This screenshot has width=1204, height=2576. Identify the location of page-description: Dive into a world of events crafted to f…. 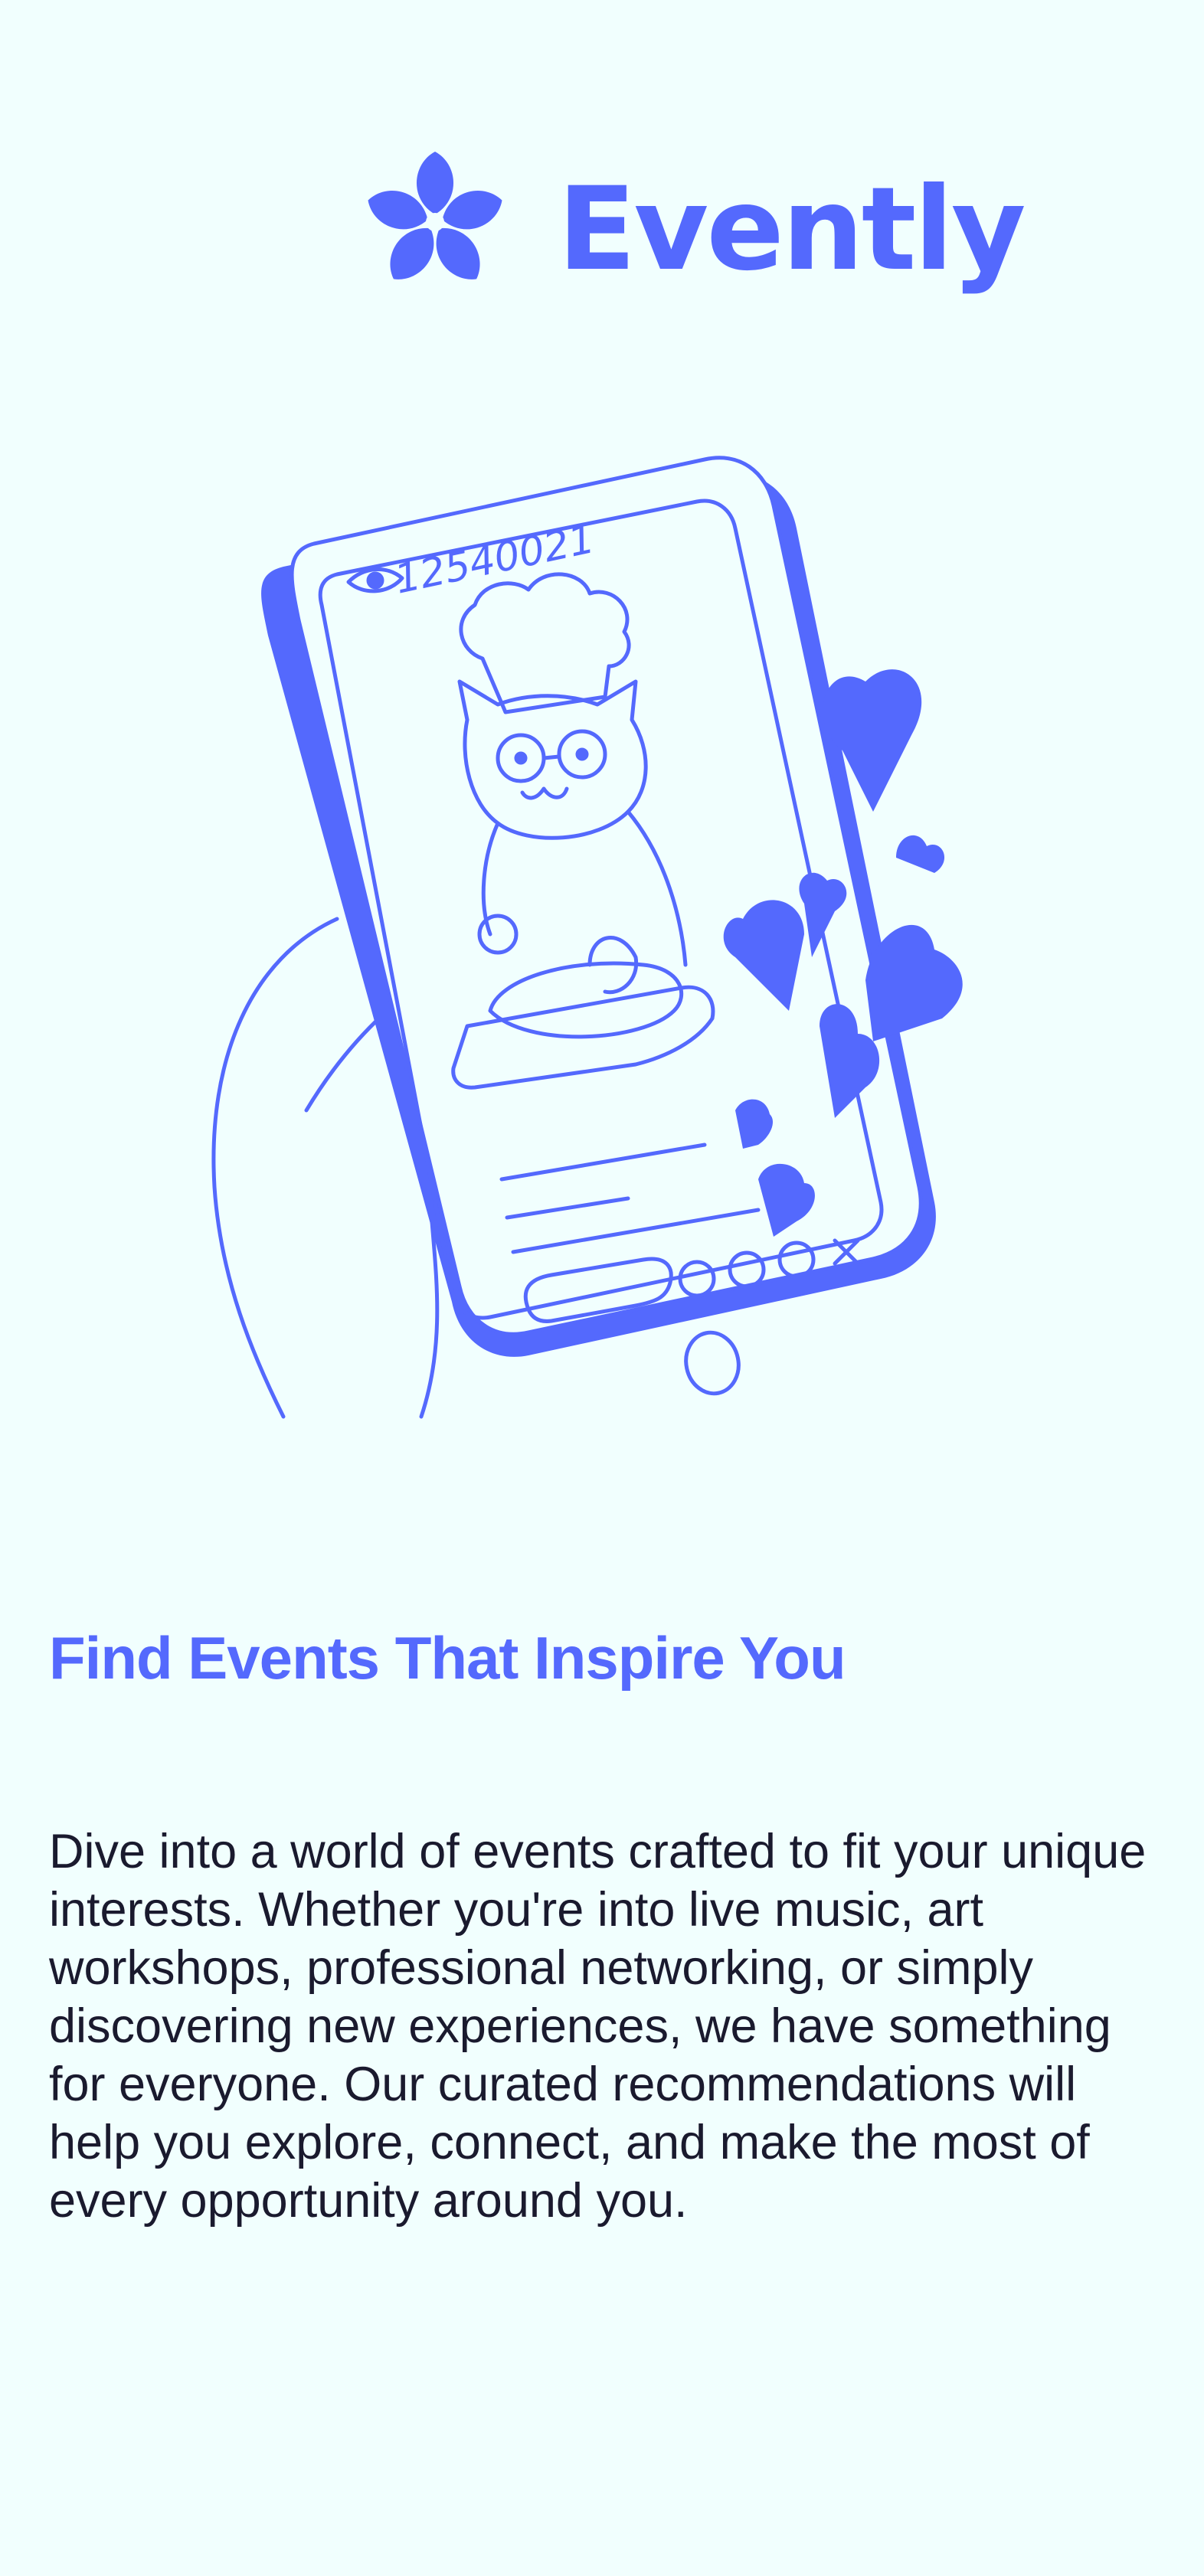
(598, 2026).